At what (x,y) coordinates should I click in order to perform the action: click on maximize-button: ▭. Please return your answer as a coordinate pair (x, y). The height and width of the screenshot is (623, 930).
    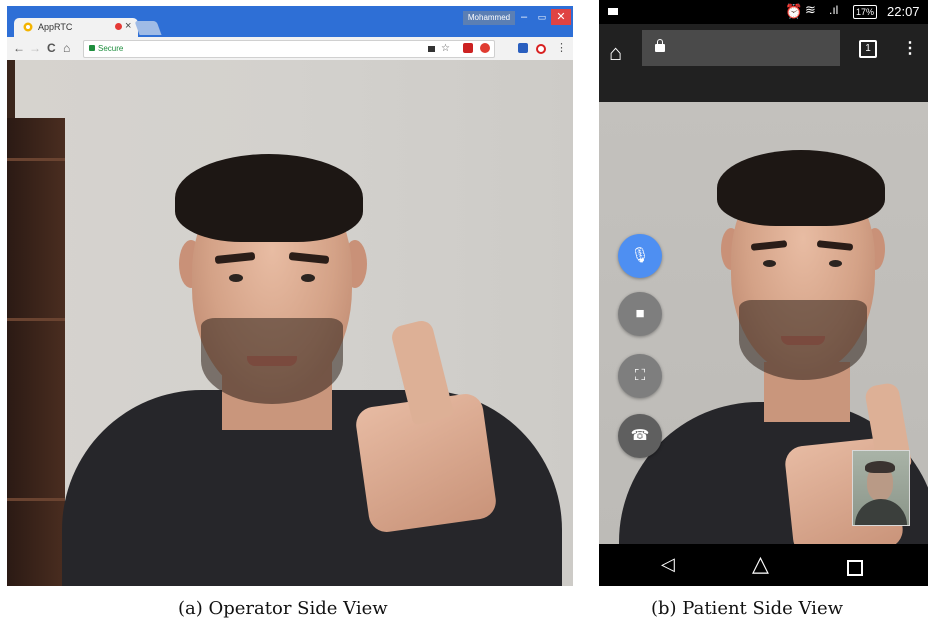
    Looking at the image, I should click on (542, 17).